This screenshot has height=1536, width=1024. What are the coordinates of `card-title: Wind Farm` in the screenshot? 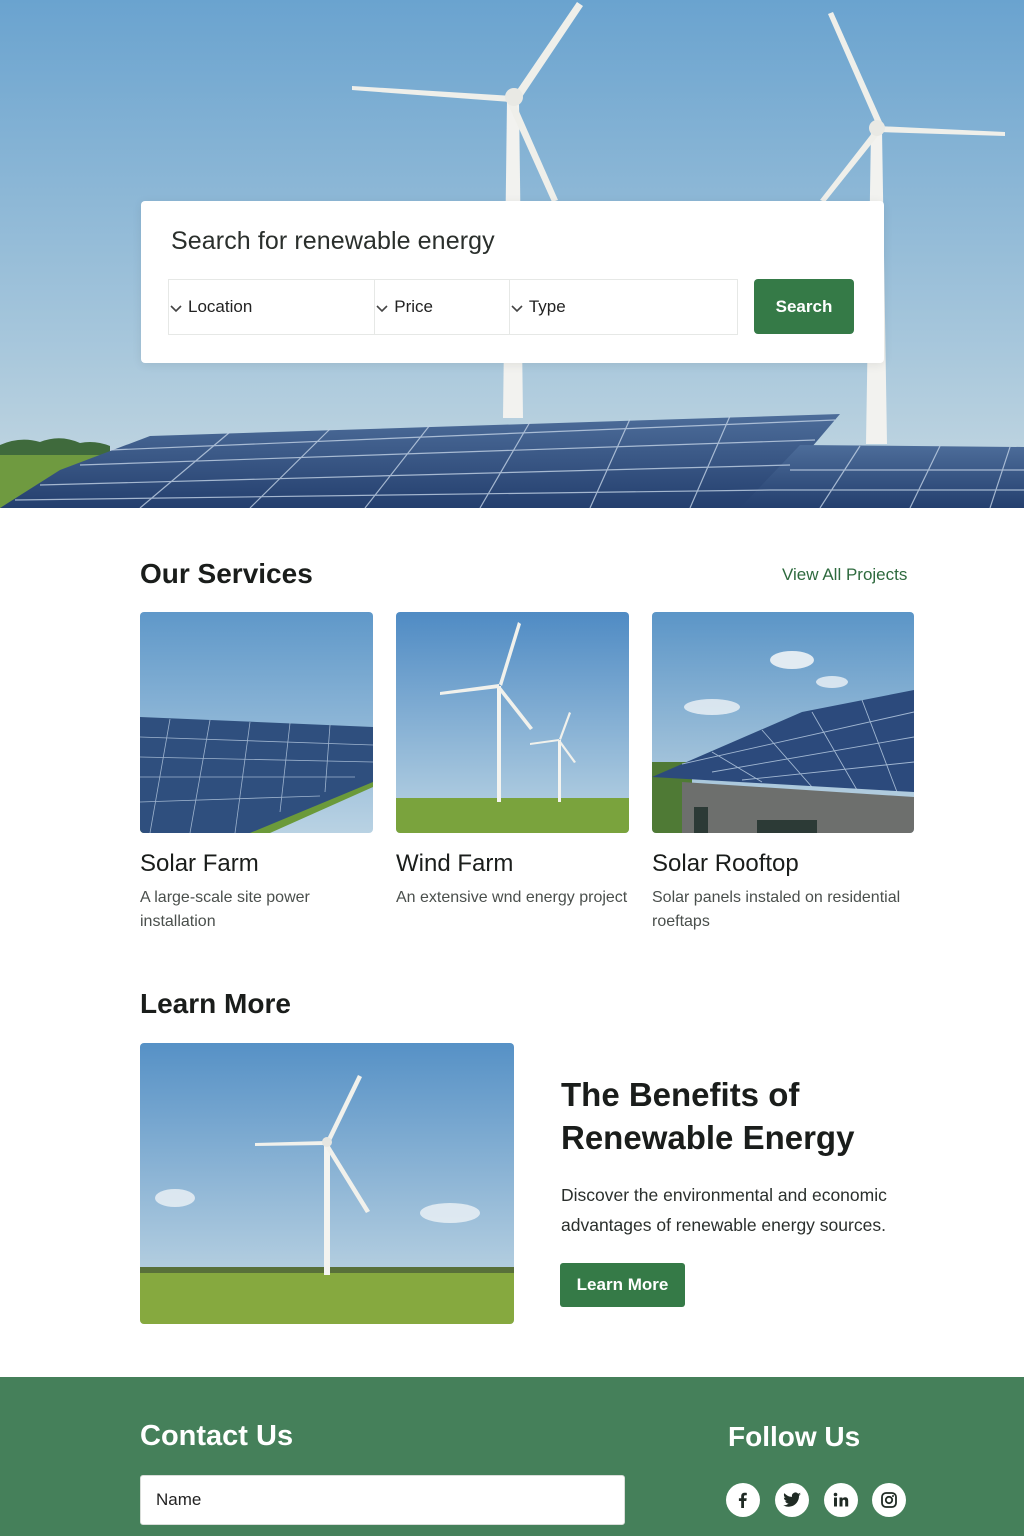 It's located at (455, 863).